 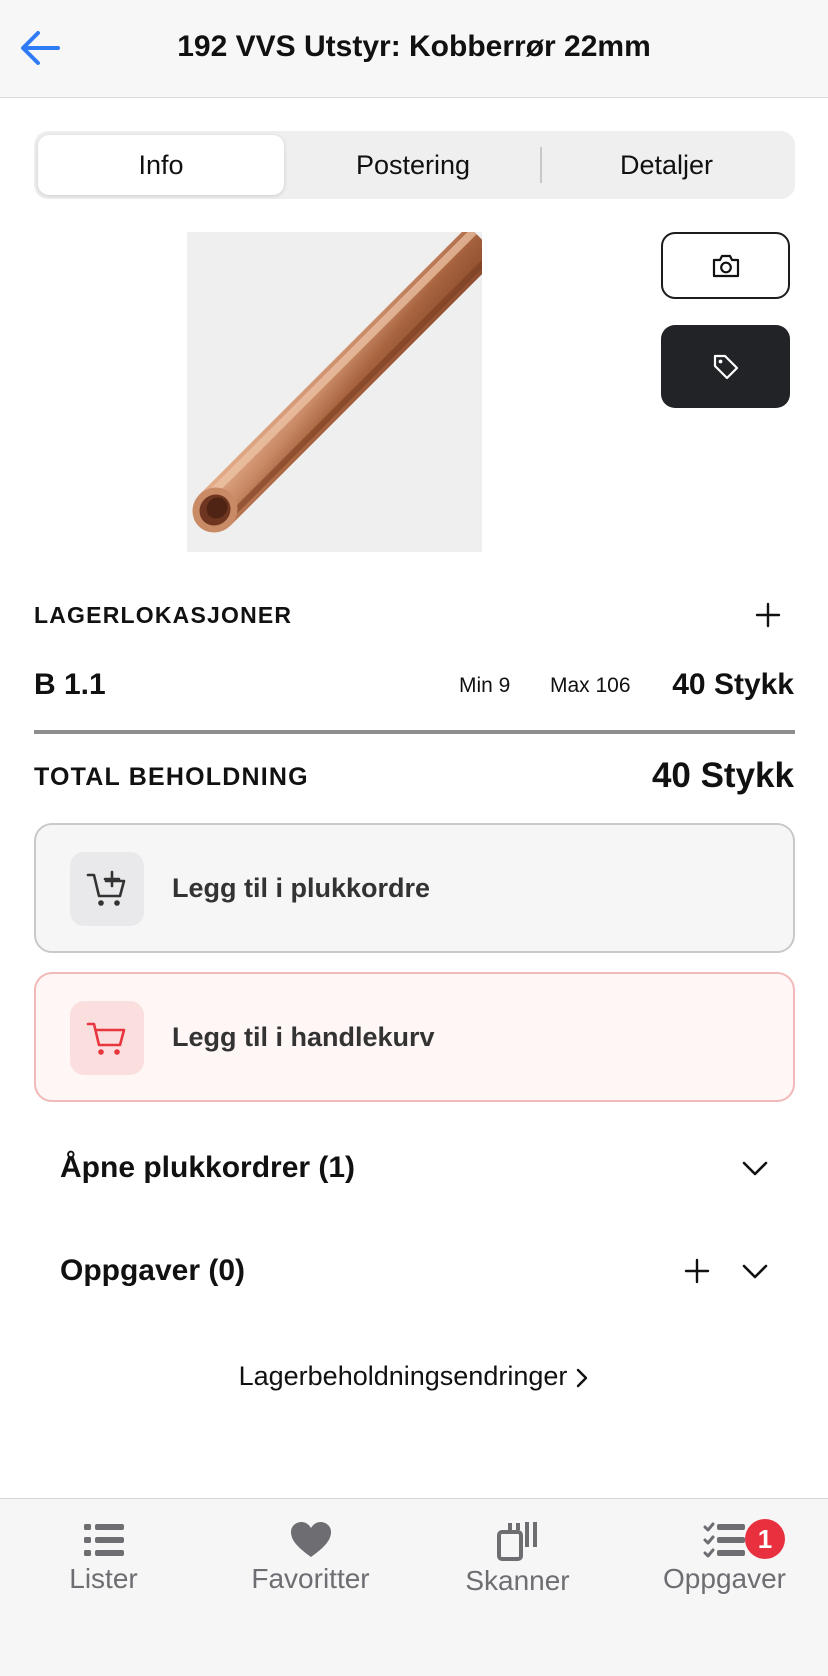 I want to click on inventory-changes-link: Lagerbeholdningsendringer, so click(x=414, y=1376).